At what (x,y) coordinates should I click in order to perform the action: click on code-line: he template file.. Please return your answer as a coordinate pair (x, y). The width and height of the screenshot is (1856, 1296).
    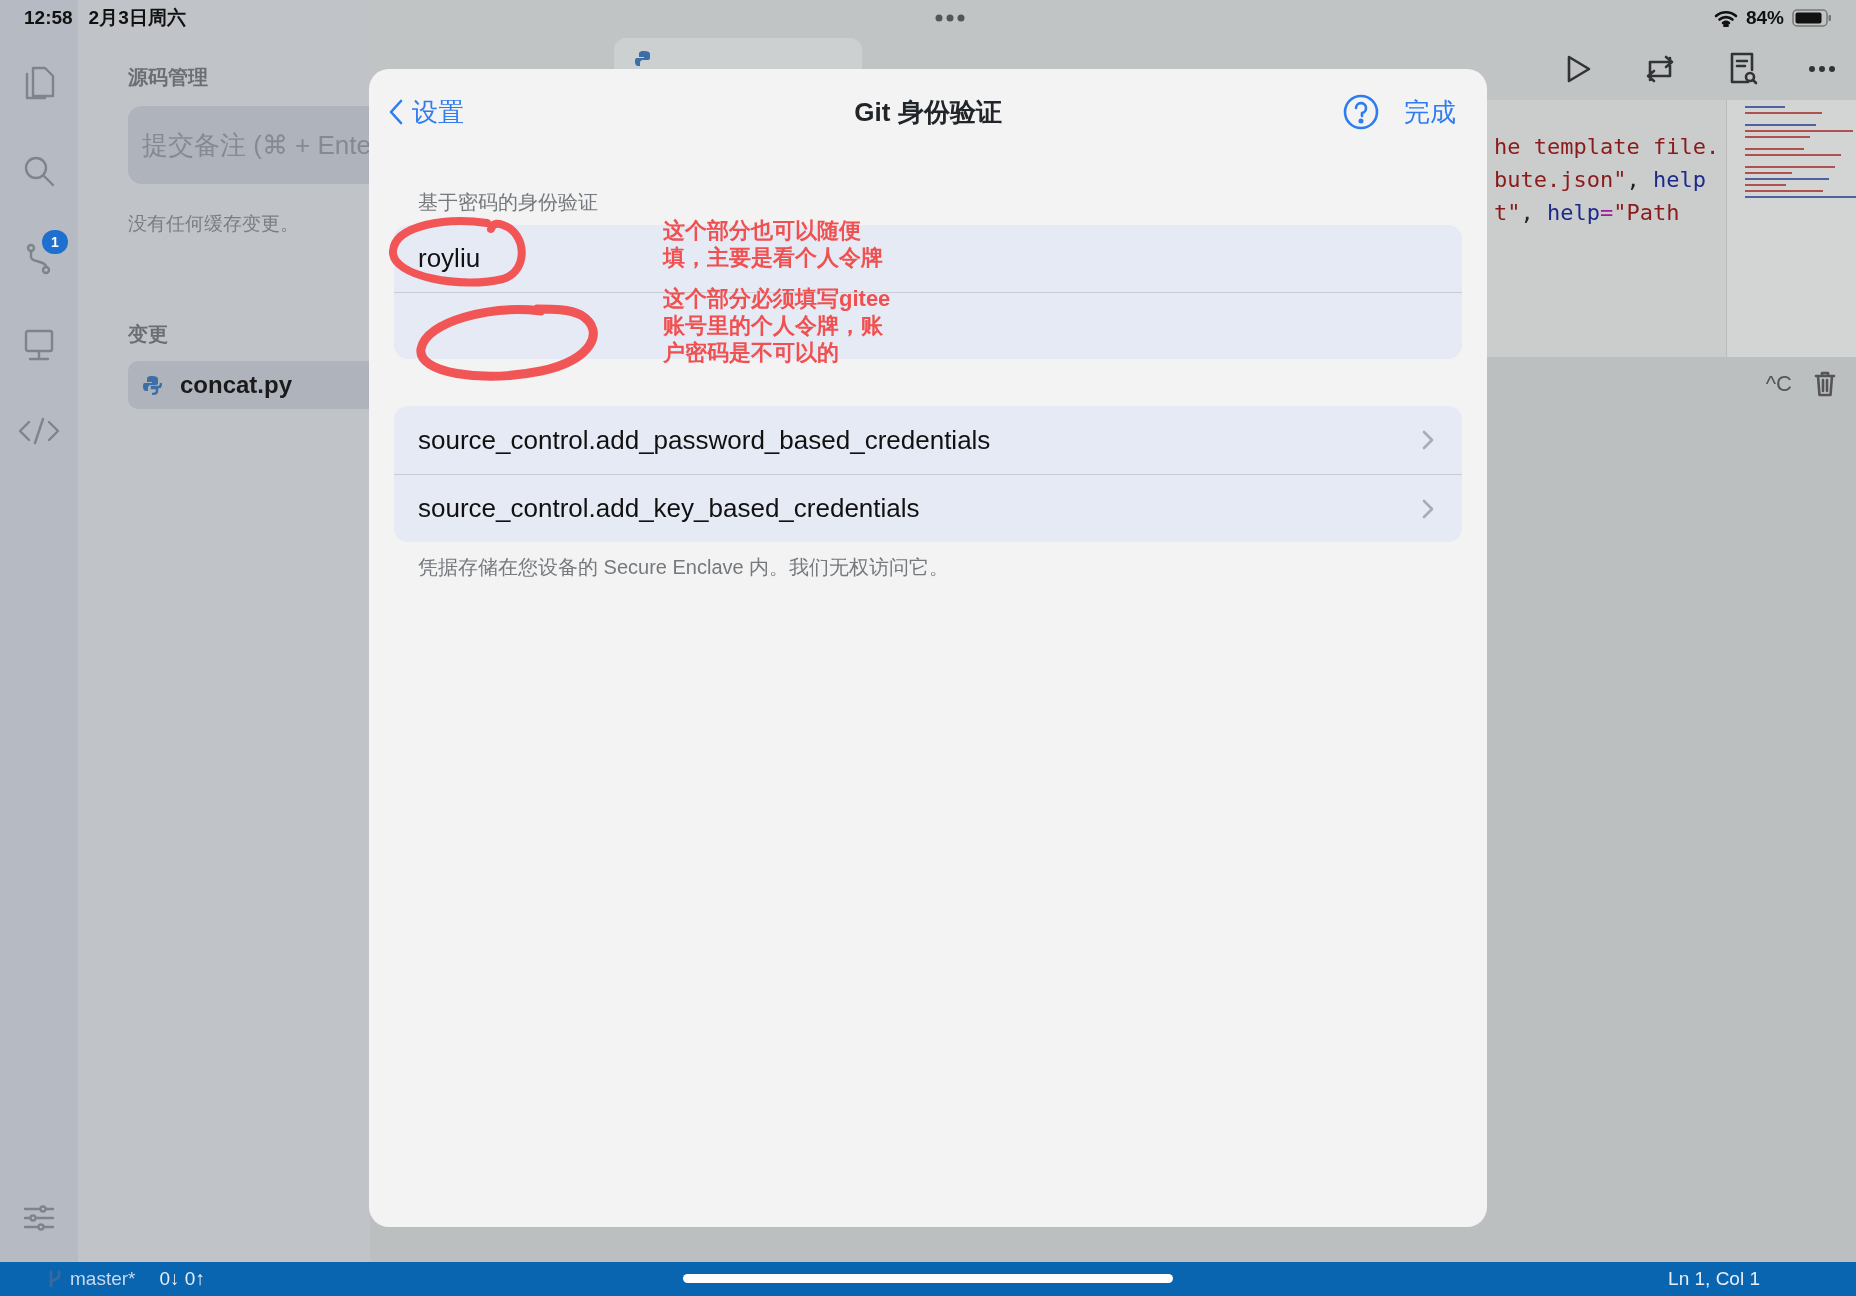
    Looking at the image, I should click on (1607, 147).